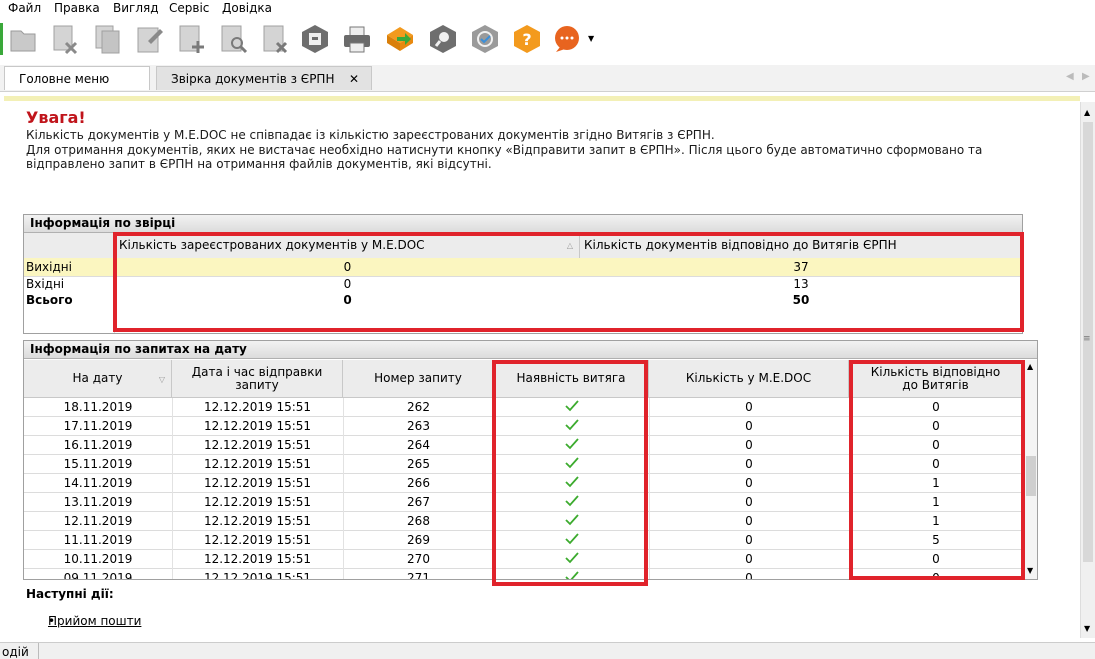 The height and width of the screenshot is (659, 1095). What do you see at coordinates (98, 559) in the screenshot?
I see `cell-date: 10.11.2019` at bounding box center [98, 559].